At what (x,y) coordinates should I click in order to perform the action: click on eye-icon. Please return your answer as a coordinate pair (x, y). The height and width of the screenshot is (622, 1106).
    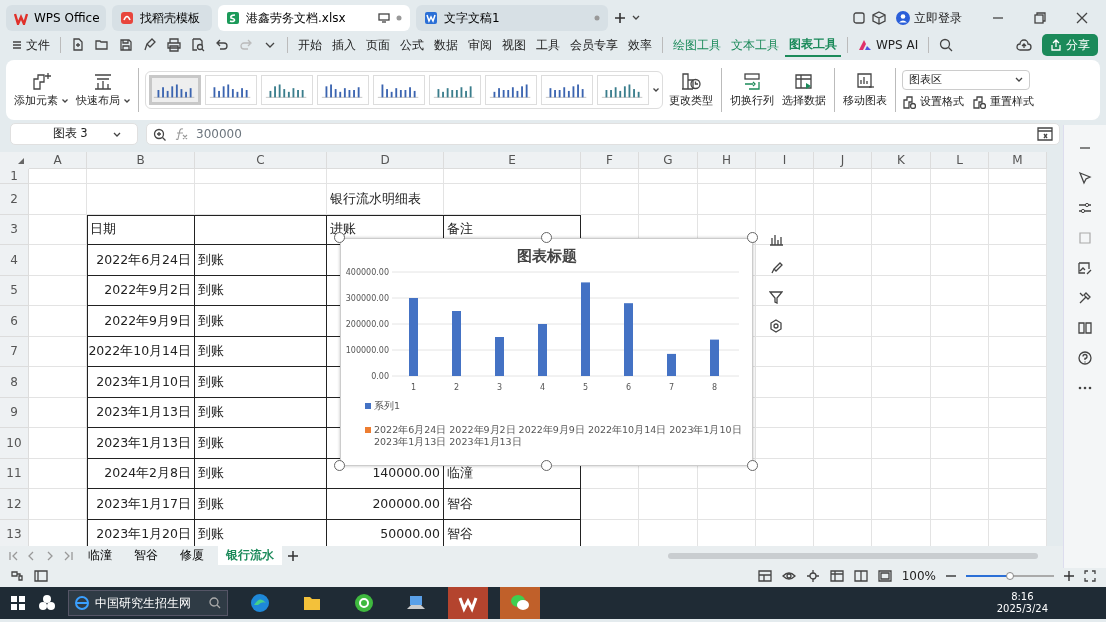
    Looking at the image, I should click on (788, 576).